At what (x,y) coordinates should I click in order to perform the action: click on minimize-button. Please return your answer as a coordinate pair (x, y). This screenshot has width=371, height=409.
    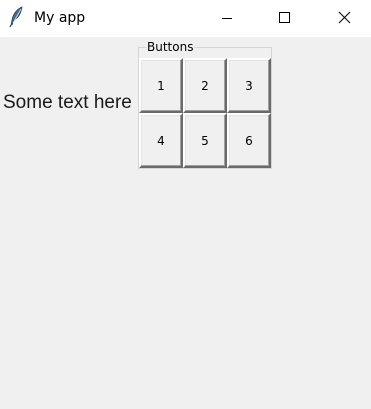
    Looking at the image, I should click on (227, 18).